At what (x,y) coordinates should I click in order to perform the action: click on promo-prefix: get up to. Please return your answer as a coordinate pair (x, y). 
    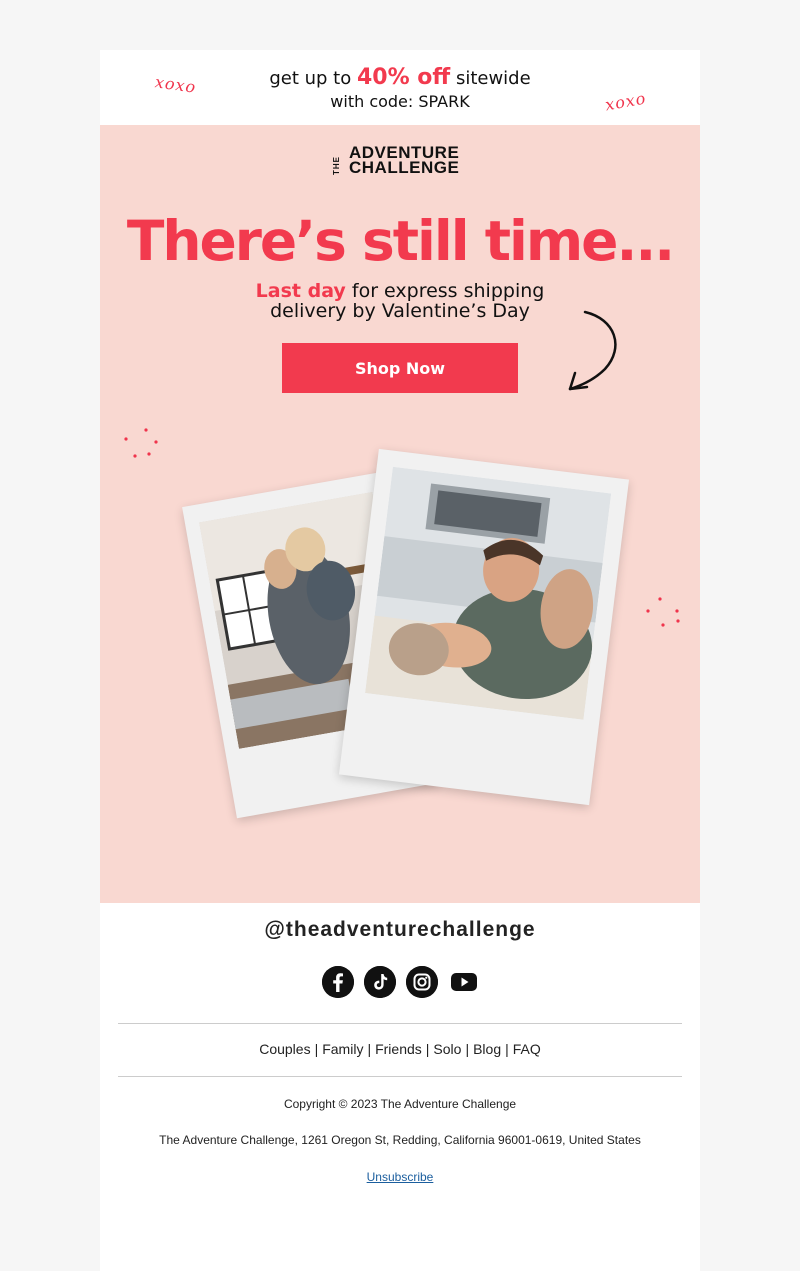
    Looking at the image, I should click on (310, 78).